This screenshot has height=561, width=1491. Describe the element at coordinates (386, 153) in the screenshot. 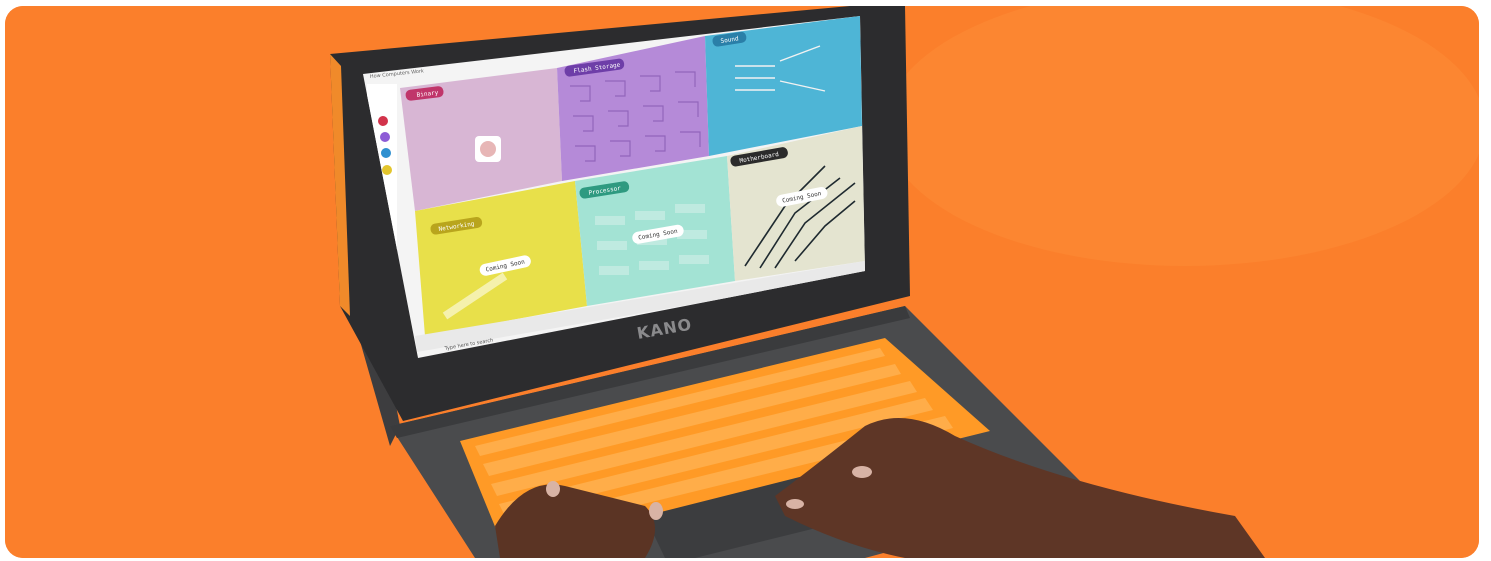

I see `menu-icon-blue` at that location.